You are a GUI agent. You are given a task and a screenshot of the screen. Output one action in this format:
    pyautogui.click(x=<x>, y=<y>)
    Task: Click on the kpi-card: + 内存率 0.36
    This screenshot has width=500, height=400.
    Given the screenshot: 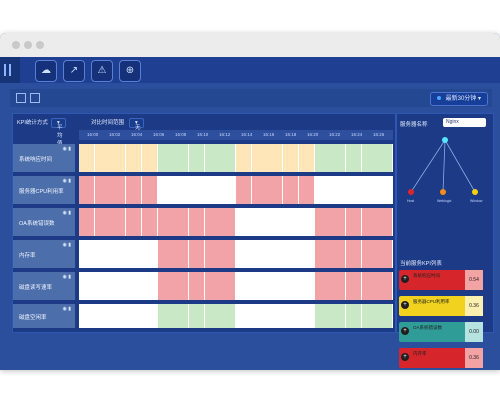 What is the action you would take?
    pyautogui.click(x=441, y=358)
    